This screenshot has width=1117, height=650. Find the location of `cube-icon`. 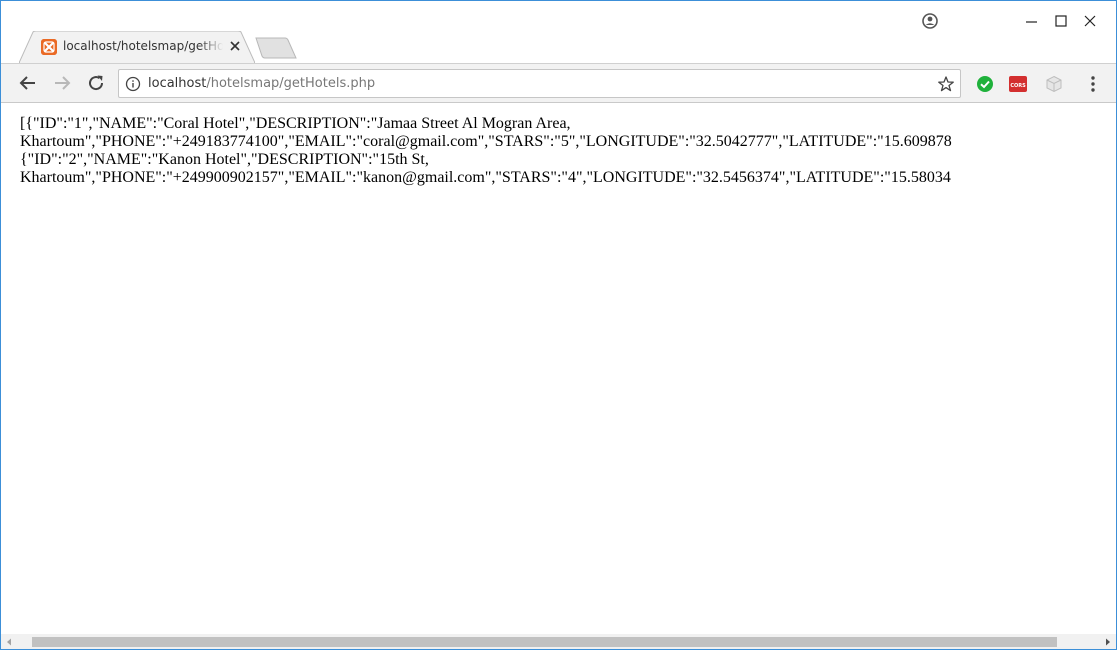

cube-icon is located at coordinates (1054, 84).